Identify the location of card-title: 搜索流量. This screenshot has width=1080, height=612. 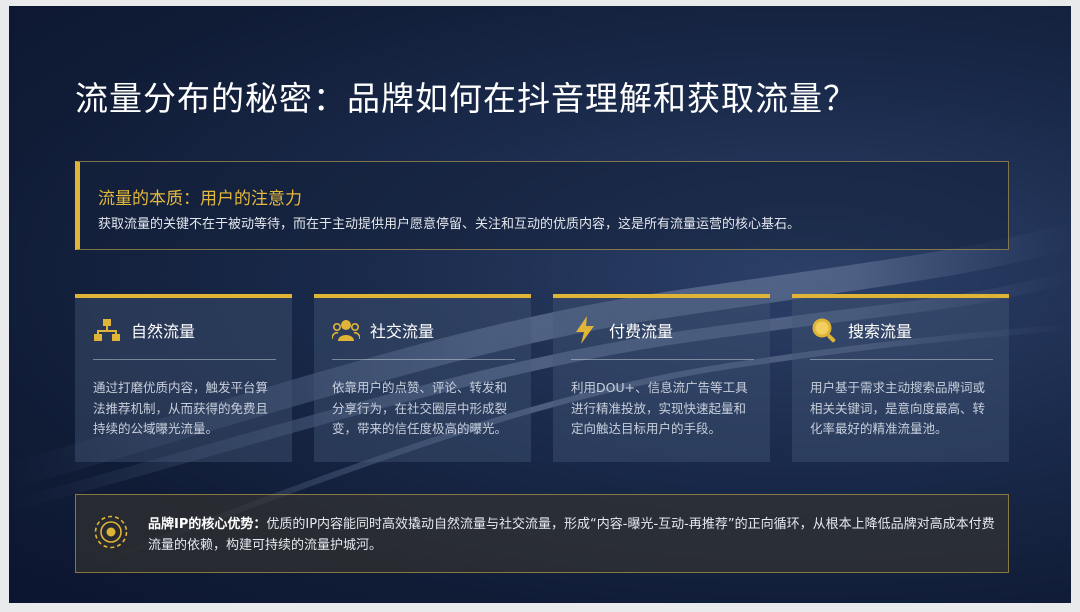
(880, 331).